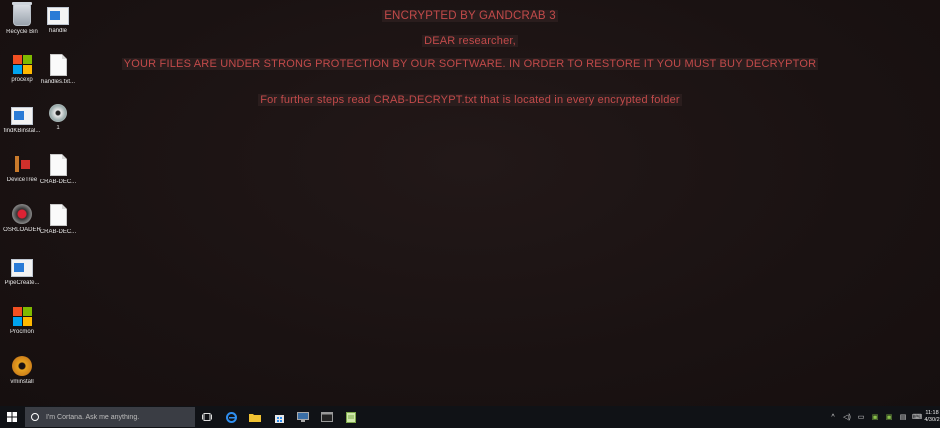 The width and height of the screenshot is (940, 428). I want to click on clock-date: 4/30/2, so click(932, 420).